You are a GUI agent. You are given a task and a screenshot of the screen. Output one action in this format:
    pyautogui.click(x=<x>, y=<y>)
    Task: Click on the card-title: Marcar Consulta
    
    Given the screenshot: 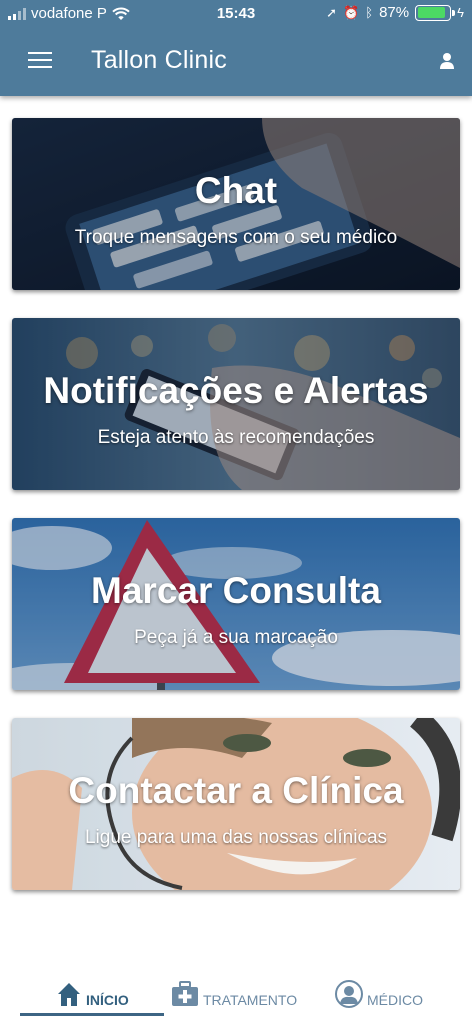 What is the action you would take?
    pyautogui.click(x=236, y=590)
    